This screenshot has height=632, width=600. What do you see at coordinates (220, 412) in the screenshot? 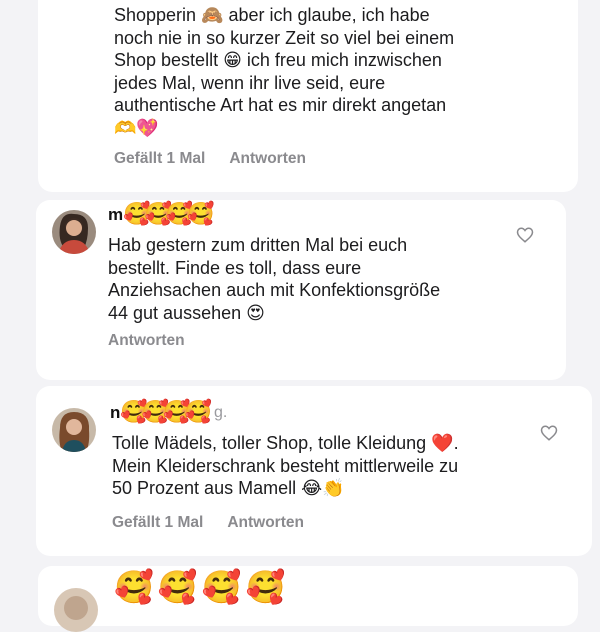
I see `commenter-name-tail: g.` at bounding box center [220, 412].